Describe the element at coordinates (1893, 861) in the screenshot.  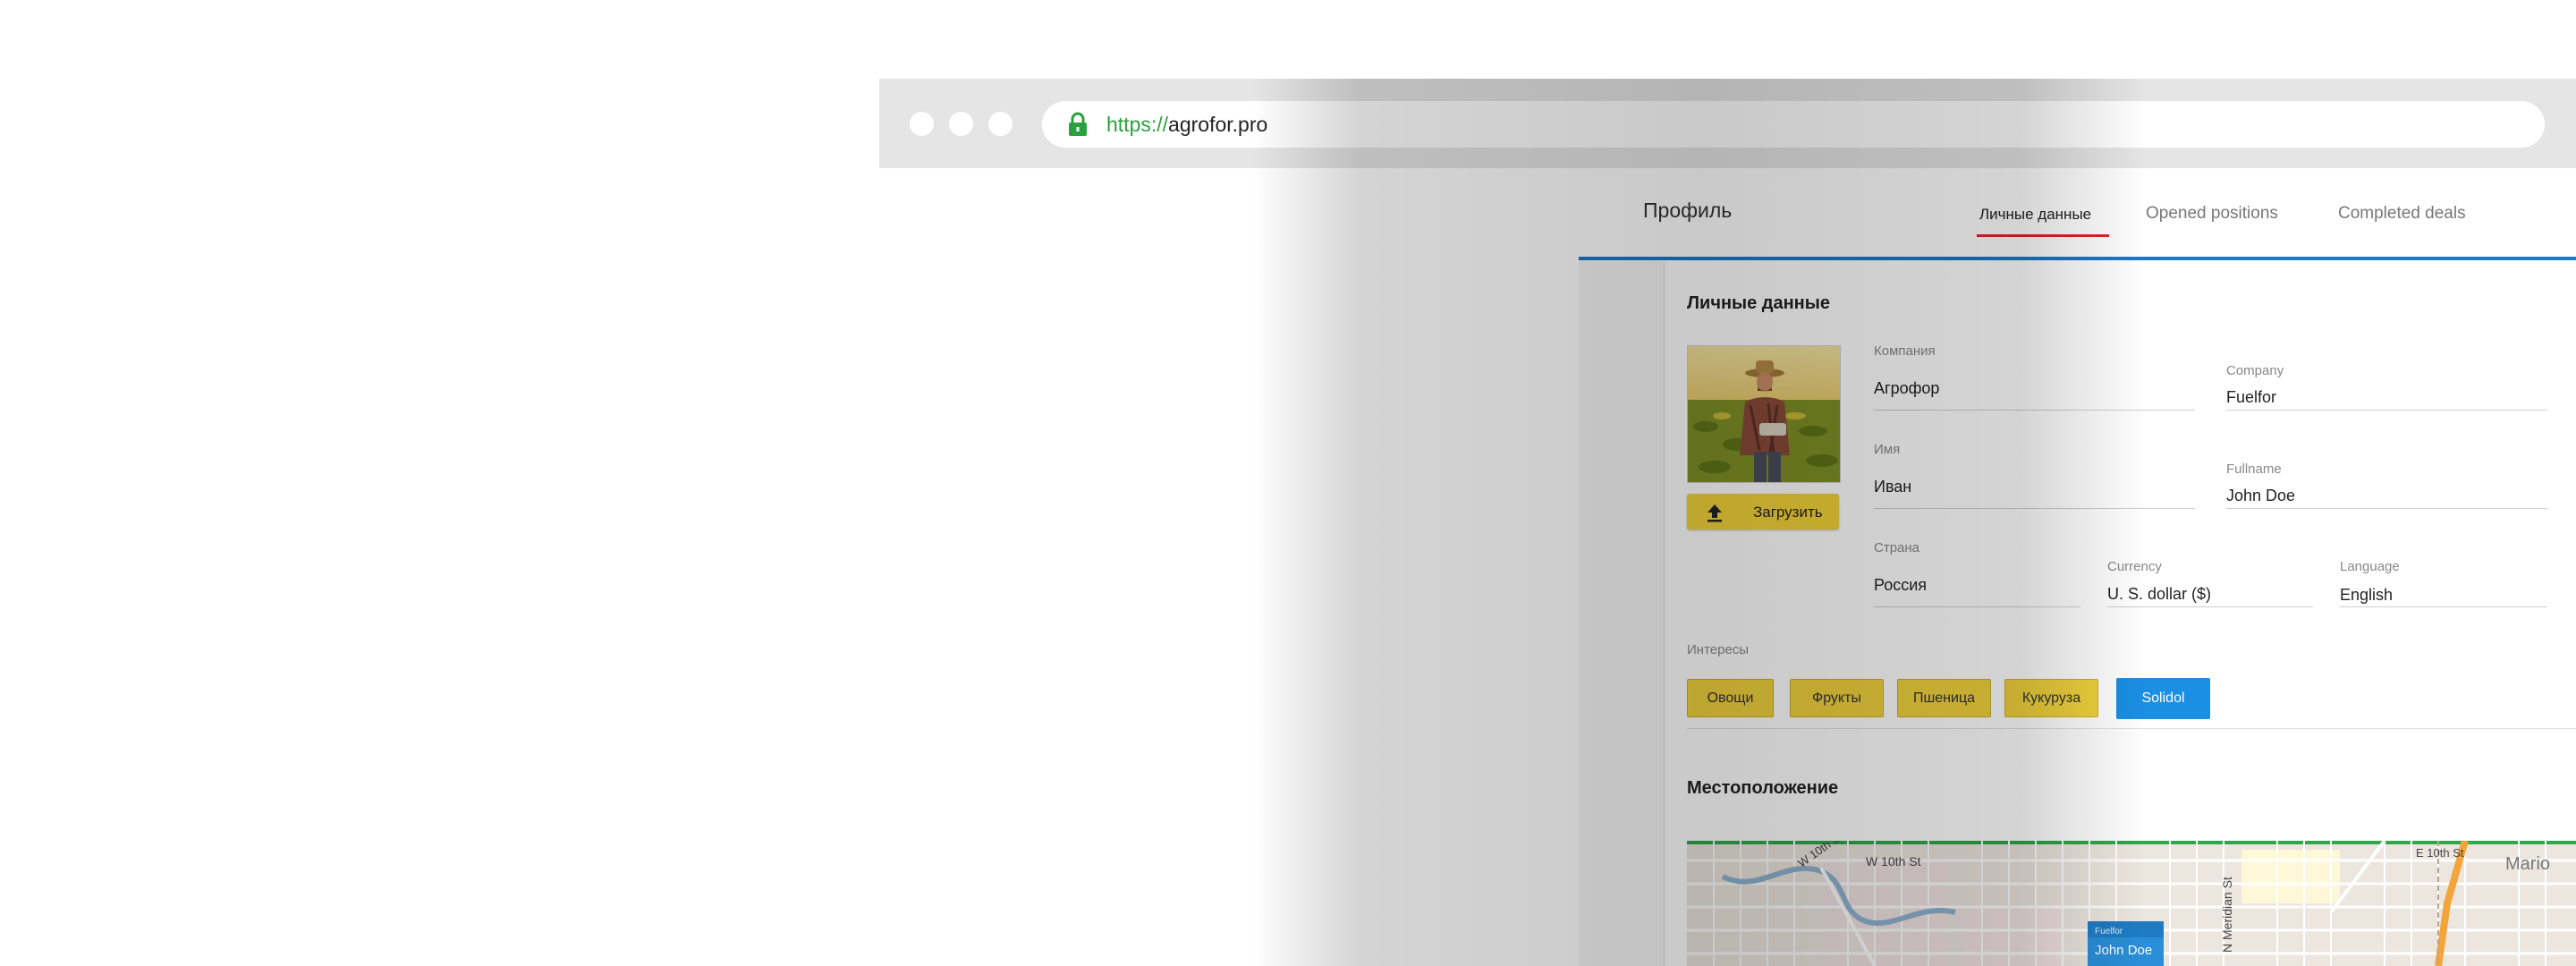
I see `map-label: W 10th St` at that location.